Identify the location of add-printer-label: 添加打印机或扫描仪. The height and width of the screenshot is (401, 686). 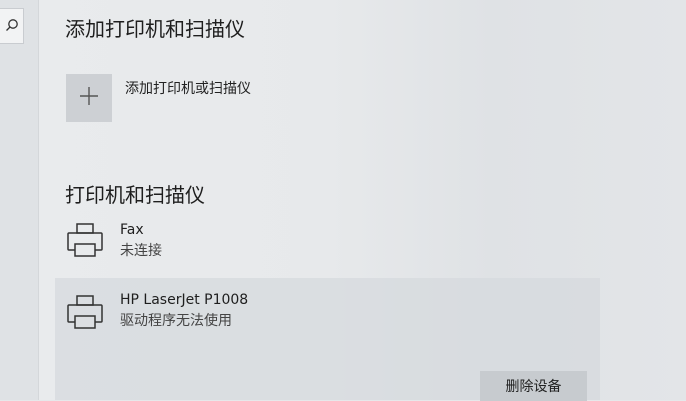
(188, 89).